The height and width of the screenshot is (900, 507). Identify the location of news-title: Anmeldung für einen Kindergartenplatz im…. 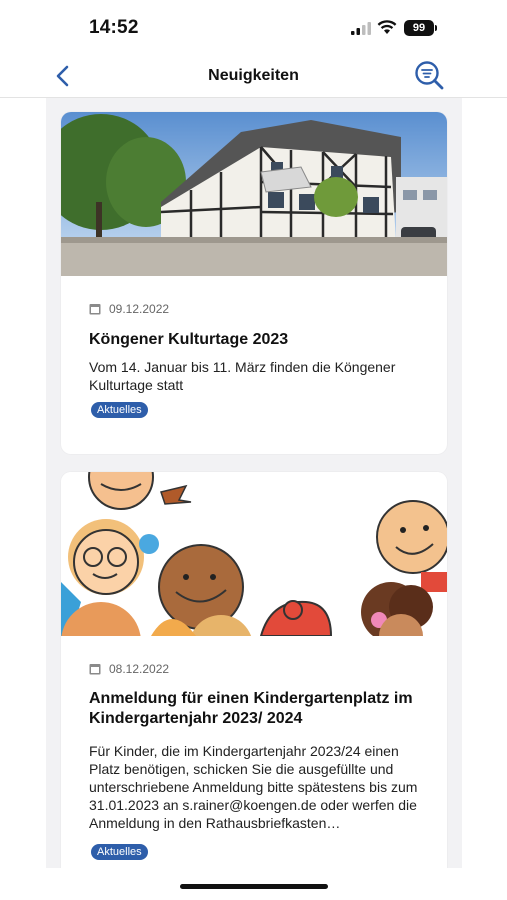
(251, 708).